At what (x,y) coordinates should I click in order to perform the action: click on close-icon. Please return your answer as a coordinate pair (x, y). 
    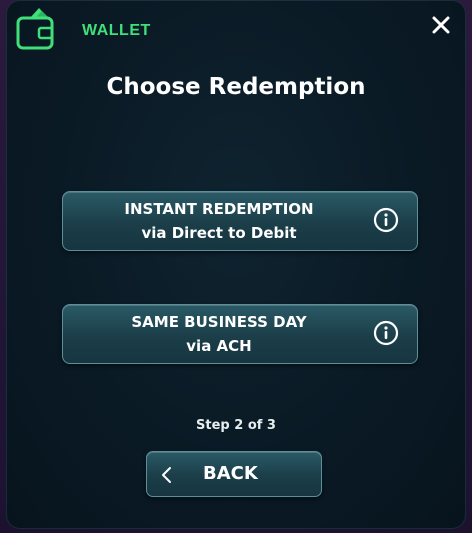
    Looking at the image, I should click on (441, 25).